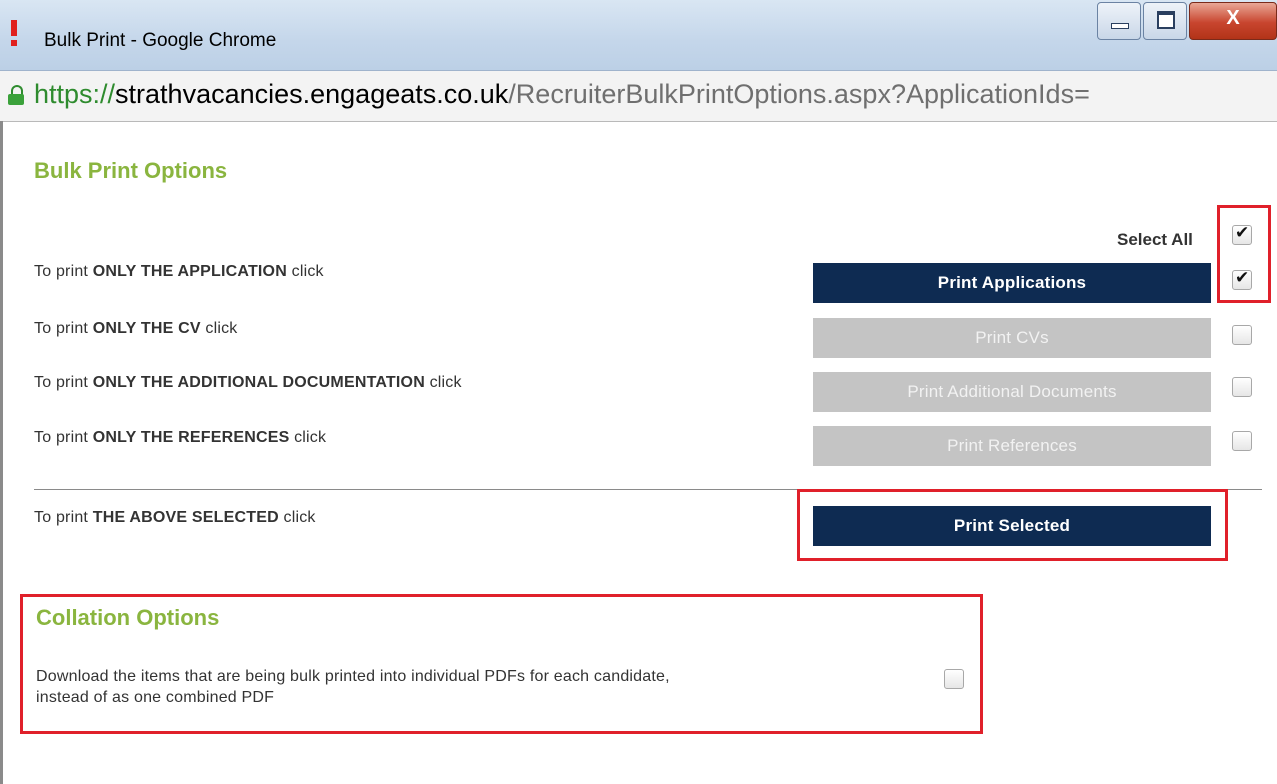 The width and height of the screenshot is (1277, 784). I want to click on print-additional-documents-button: Print Additional Documents, so click(1012, 392).